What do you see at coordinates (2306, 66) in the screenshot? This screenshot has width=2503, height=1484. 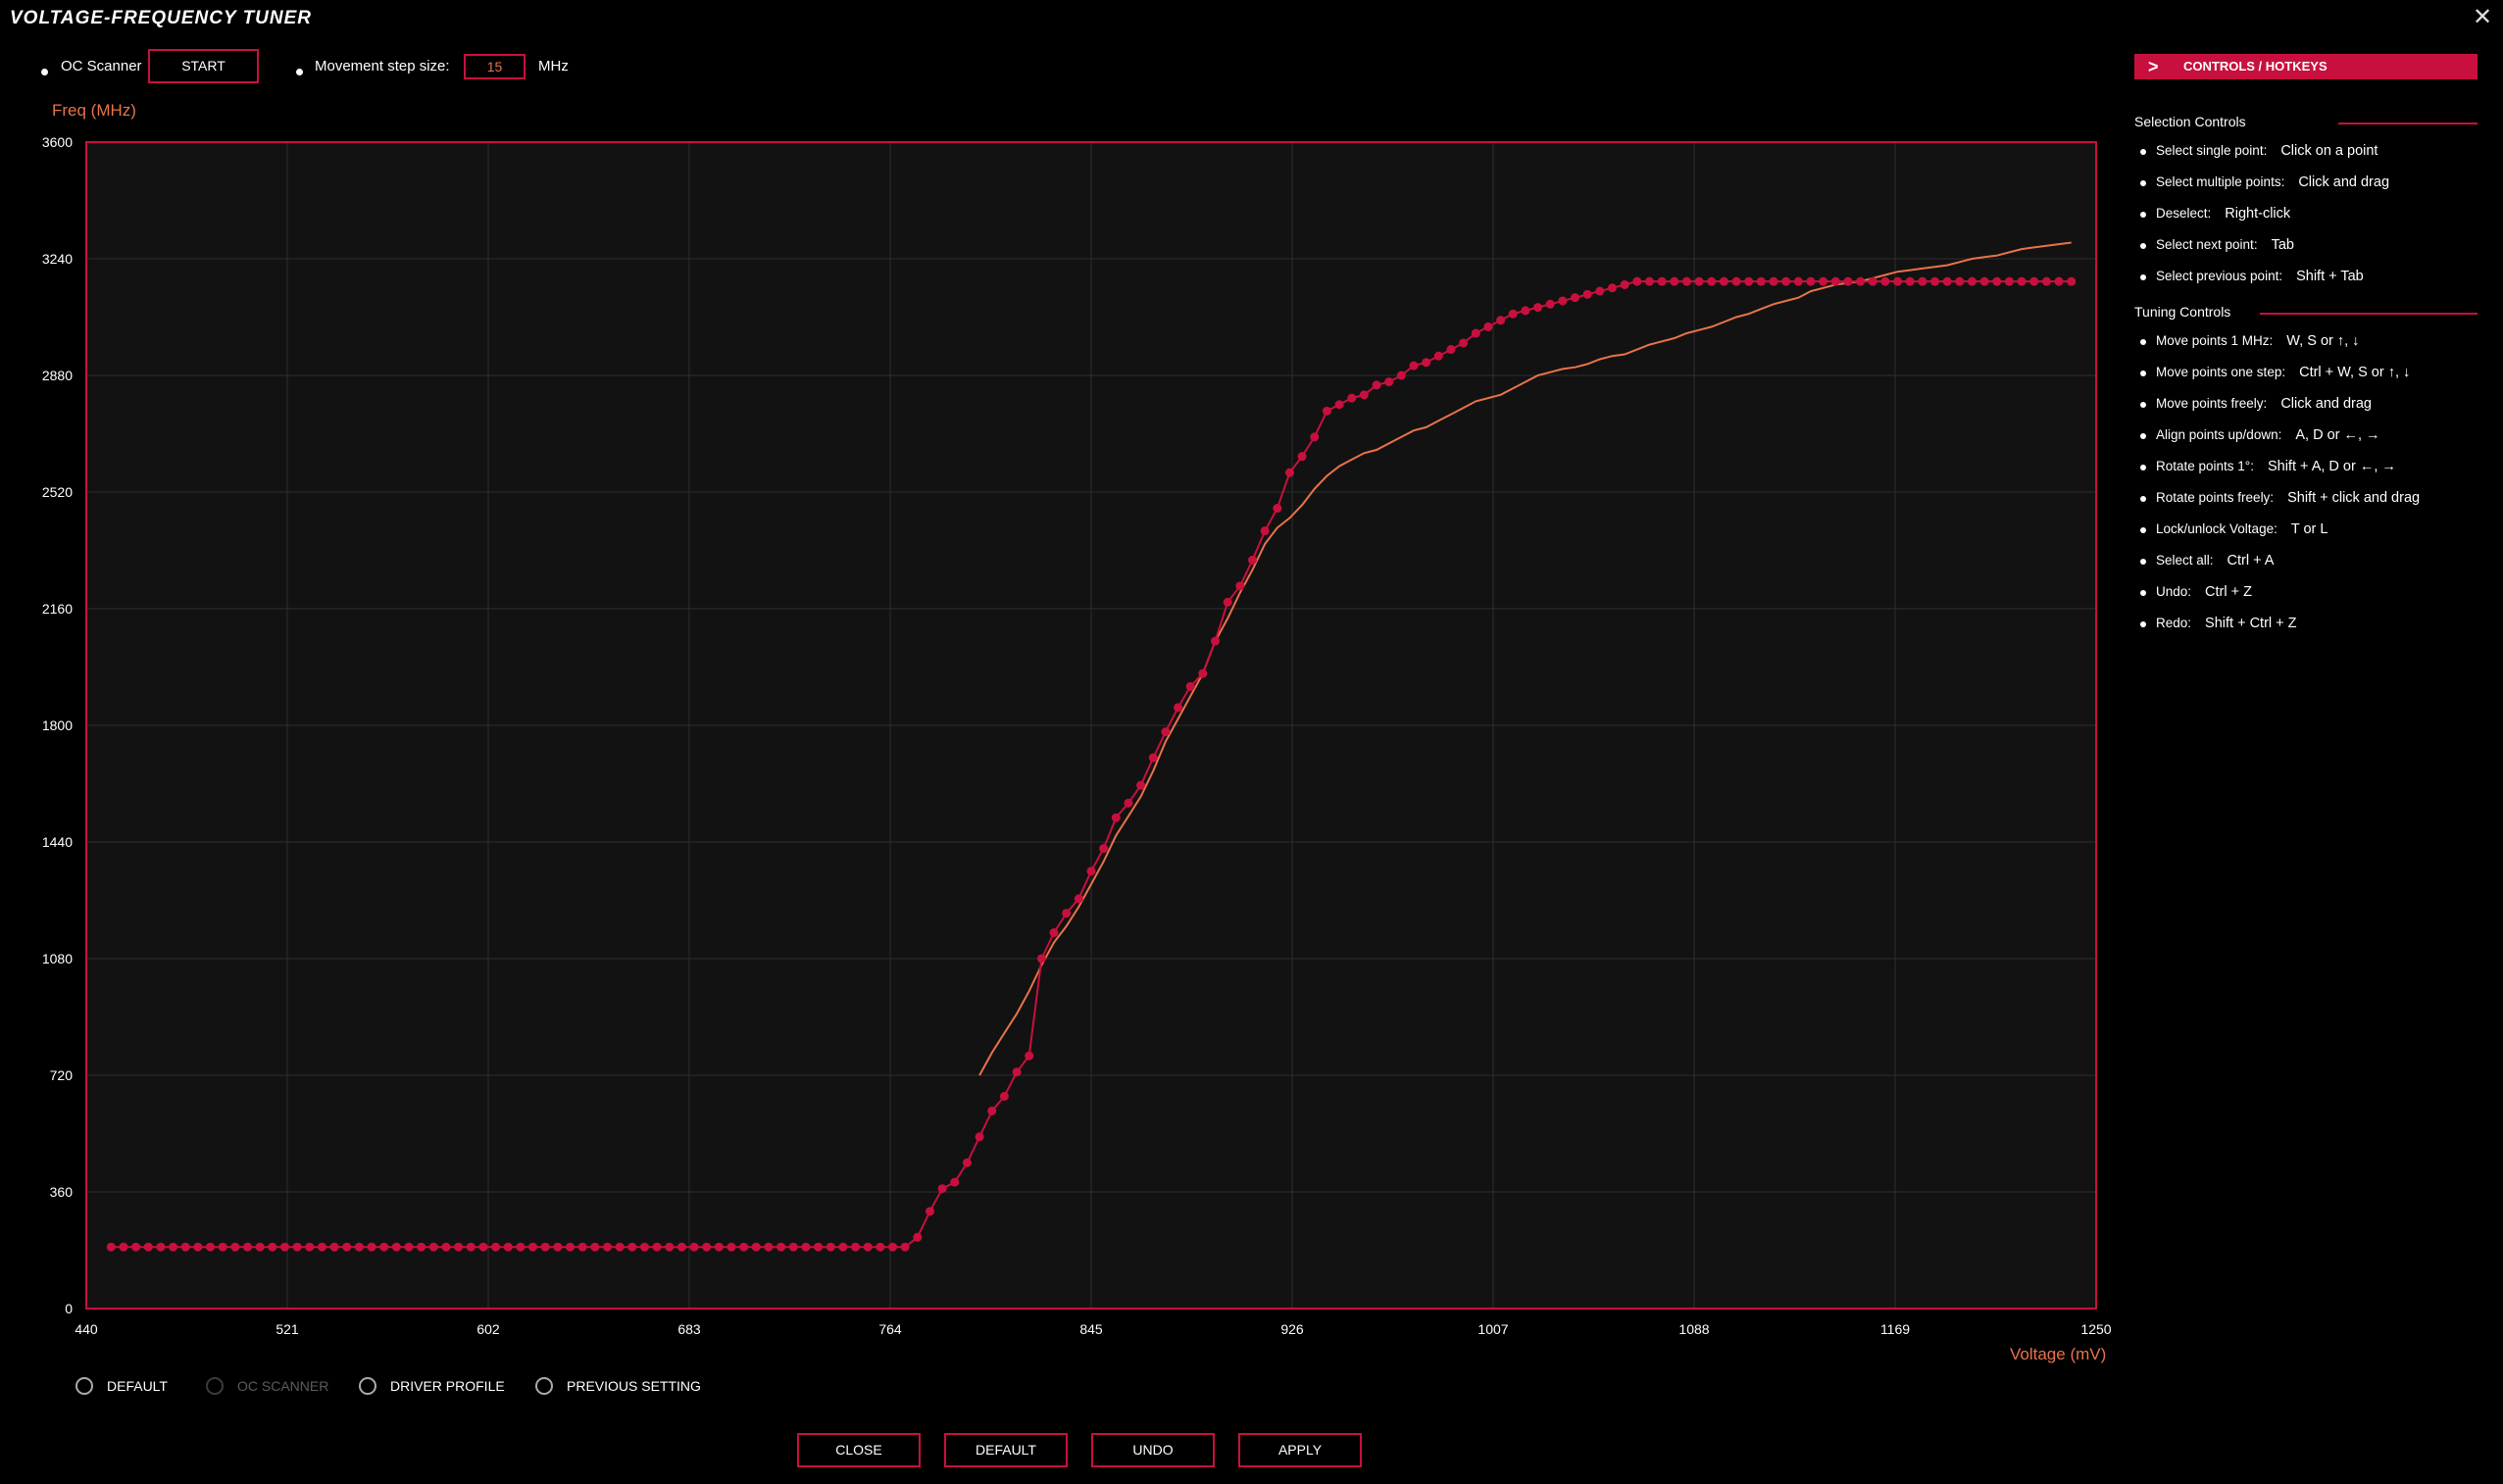 I see `controls-panel-header: > CONTROLS / HOTKEYS` at bounding box center [2306, 66].